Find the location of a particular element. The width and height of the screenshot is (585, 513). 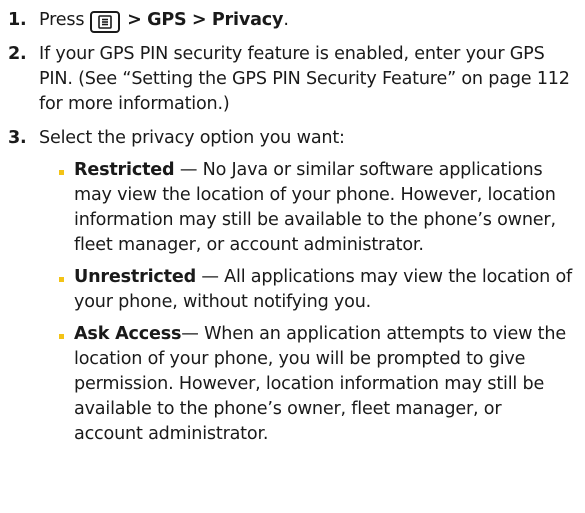

step-text: Press > GPS > Privacy. is located at coordinates (307, 20).